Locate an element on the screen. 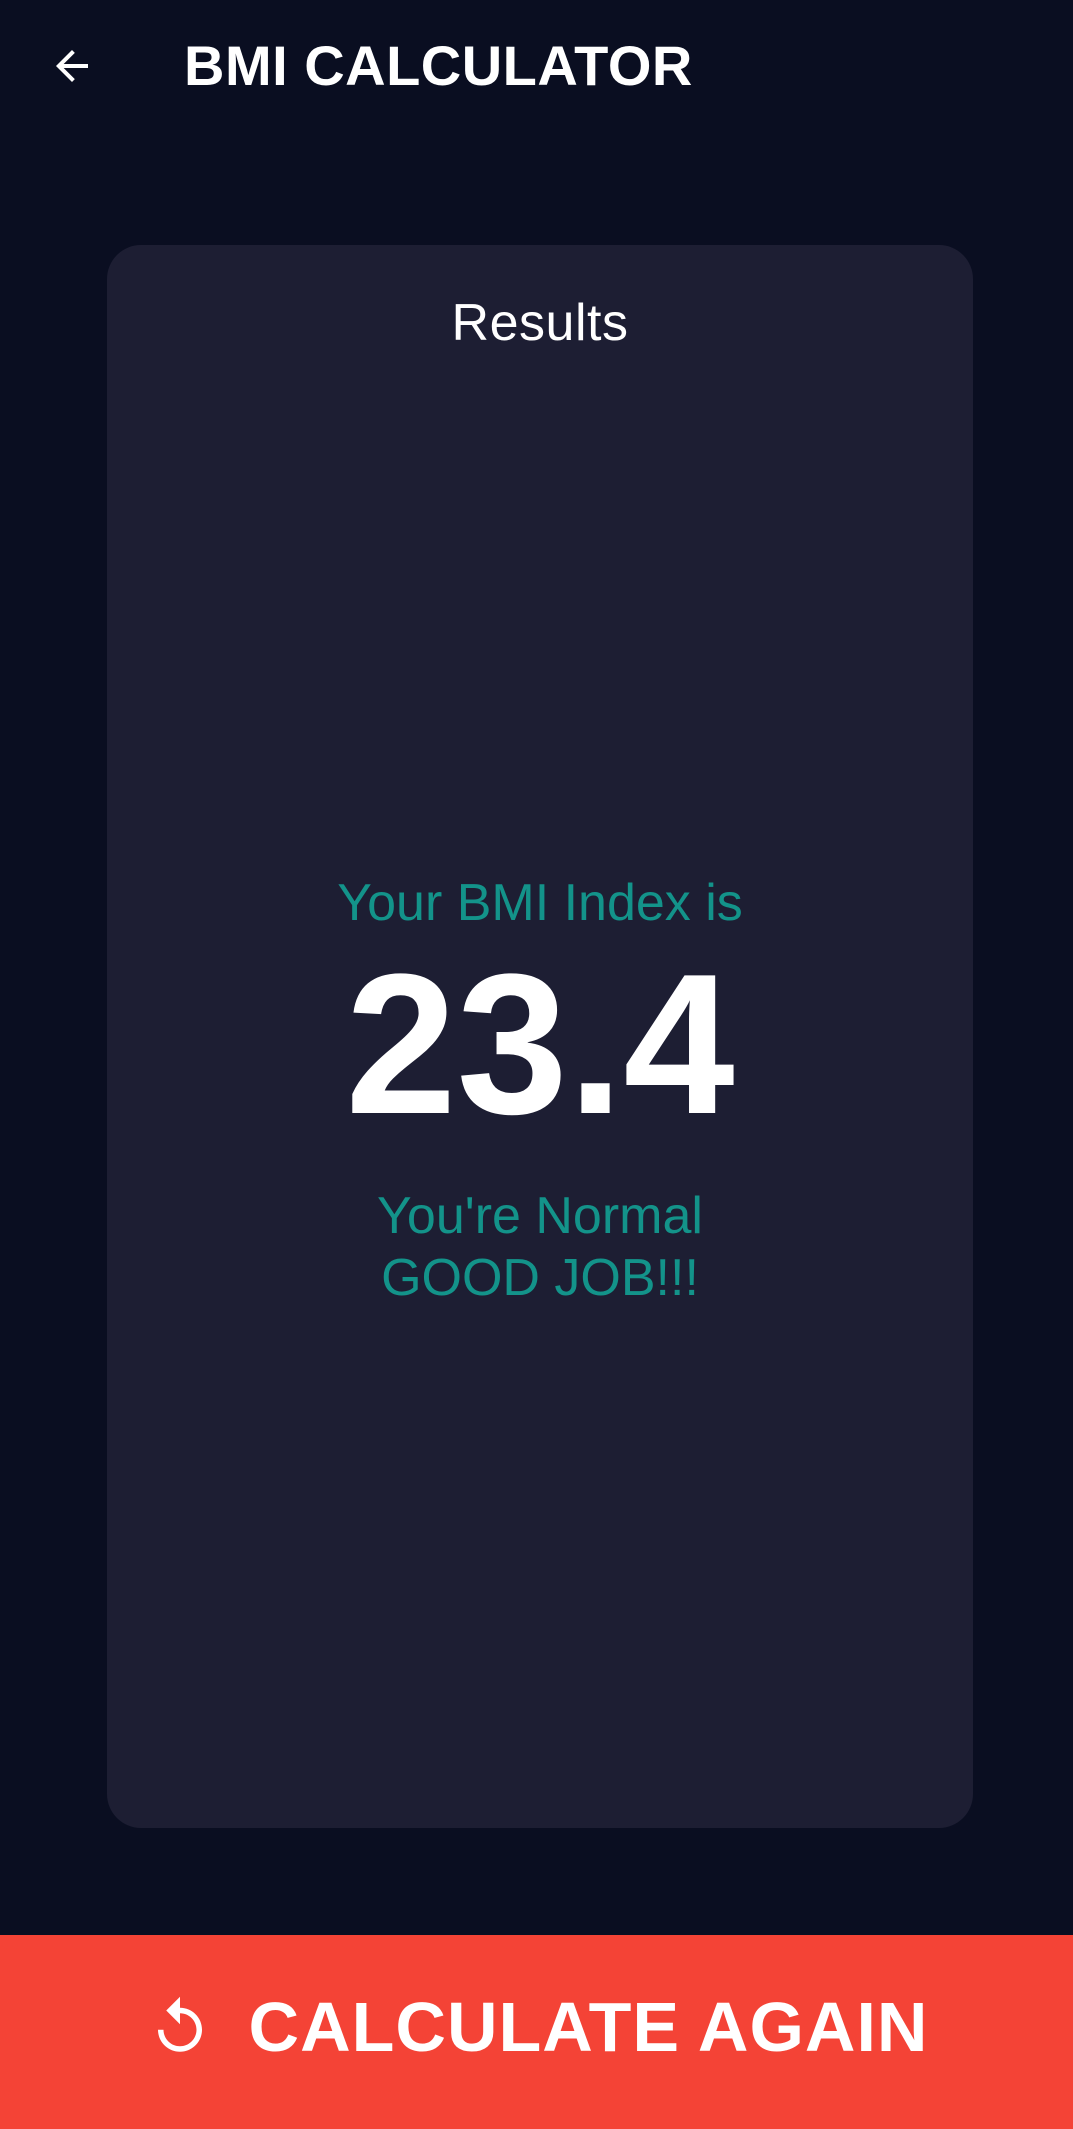 The image size is (1073, 2129). app-bar: BMI CALCULATOR is located at coordinates (536, 65).